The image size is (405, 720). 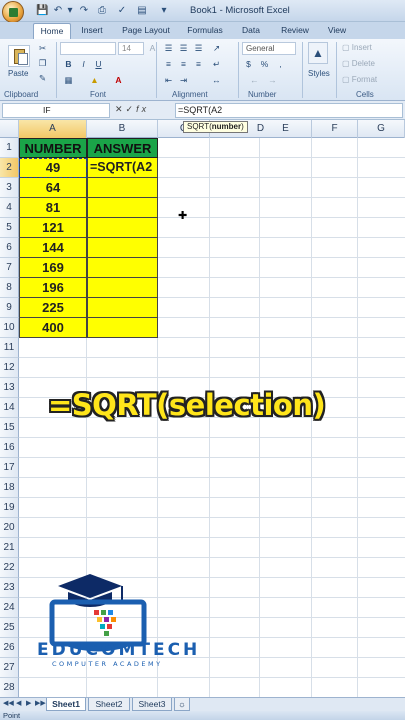 What do you see at coordinates (216, 80) in the screenshot?
I see `merge-center-icon: ↔` at bounding box center [216, 80].